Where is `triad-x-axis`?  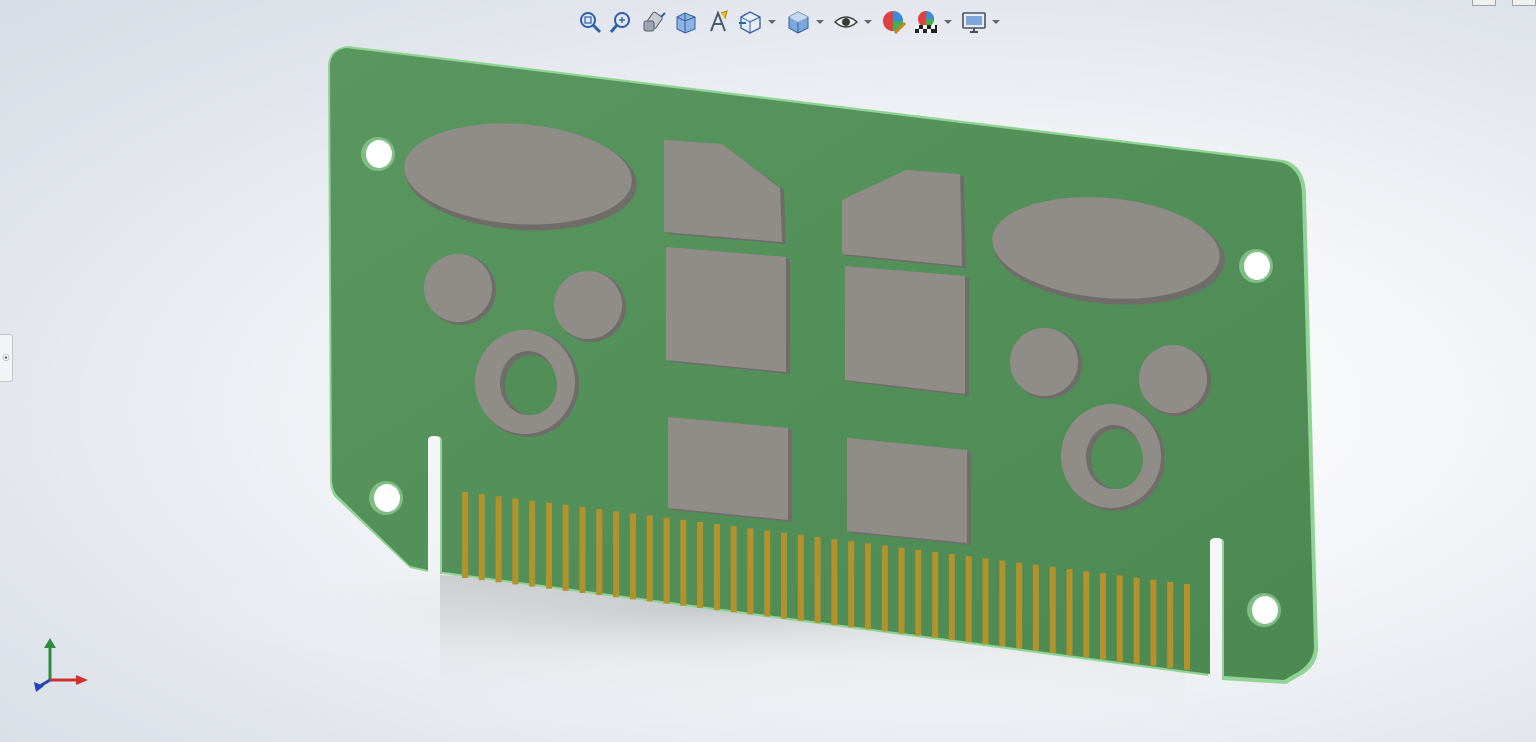
triad-x-axis is located at coordinates (69, 680).